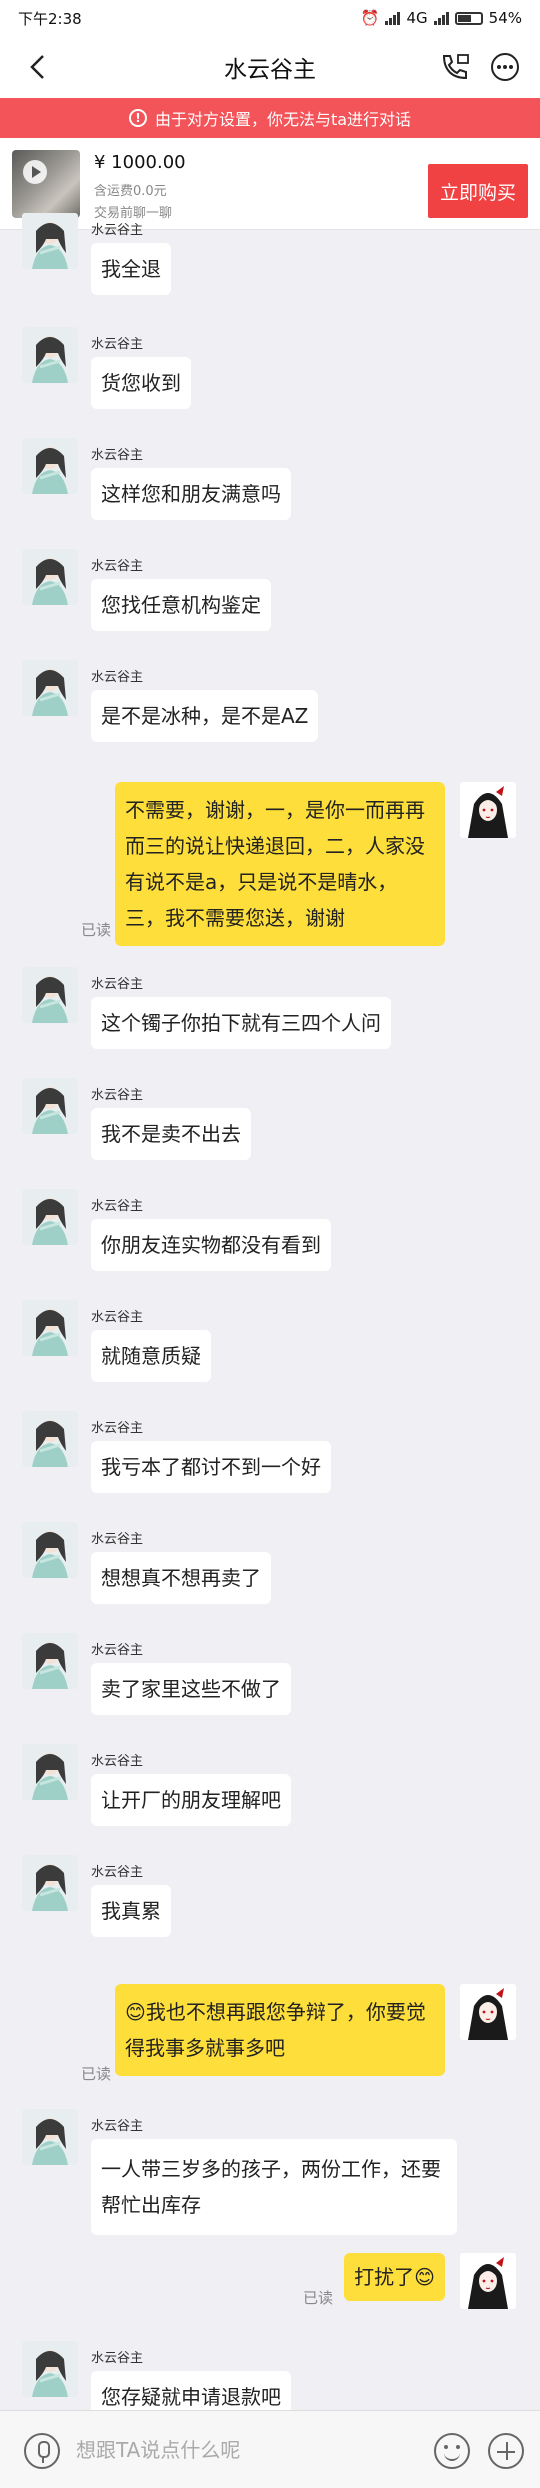 The image size is (540, 2488). What do you see at coordinates (131, 1911) in the screenshot?
I see `message-bubble: 我真累` at bounding box center [131, 1911].